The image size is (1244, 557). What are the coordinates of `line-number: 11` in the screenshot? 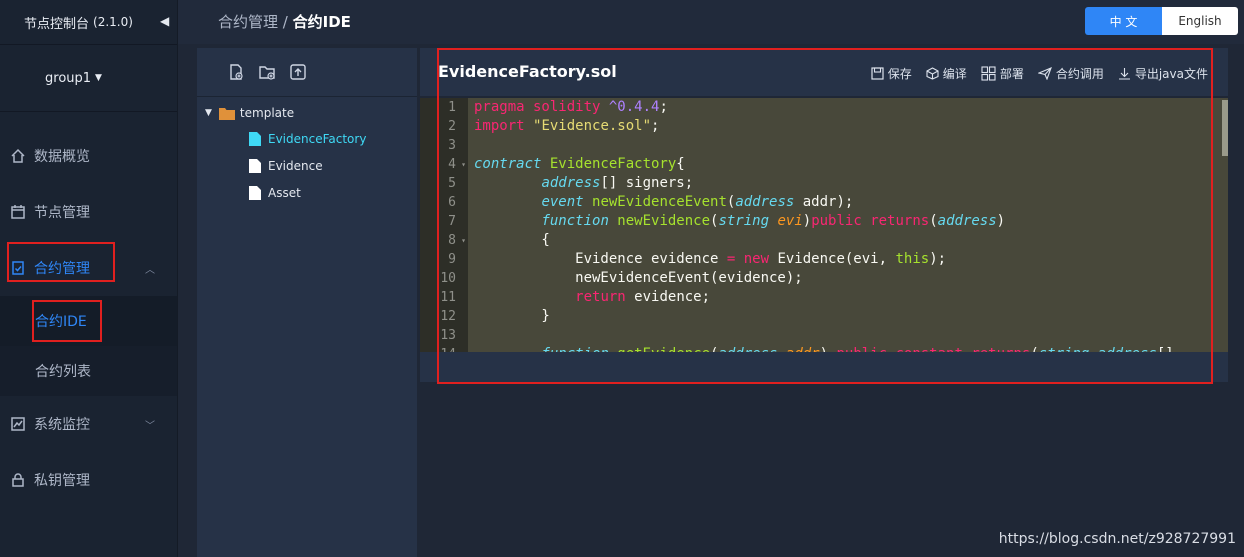 It's located at (448, 297).